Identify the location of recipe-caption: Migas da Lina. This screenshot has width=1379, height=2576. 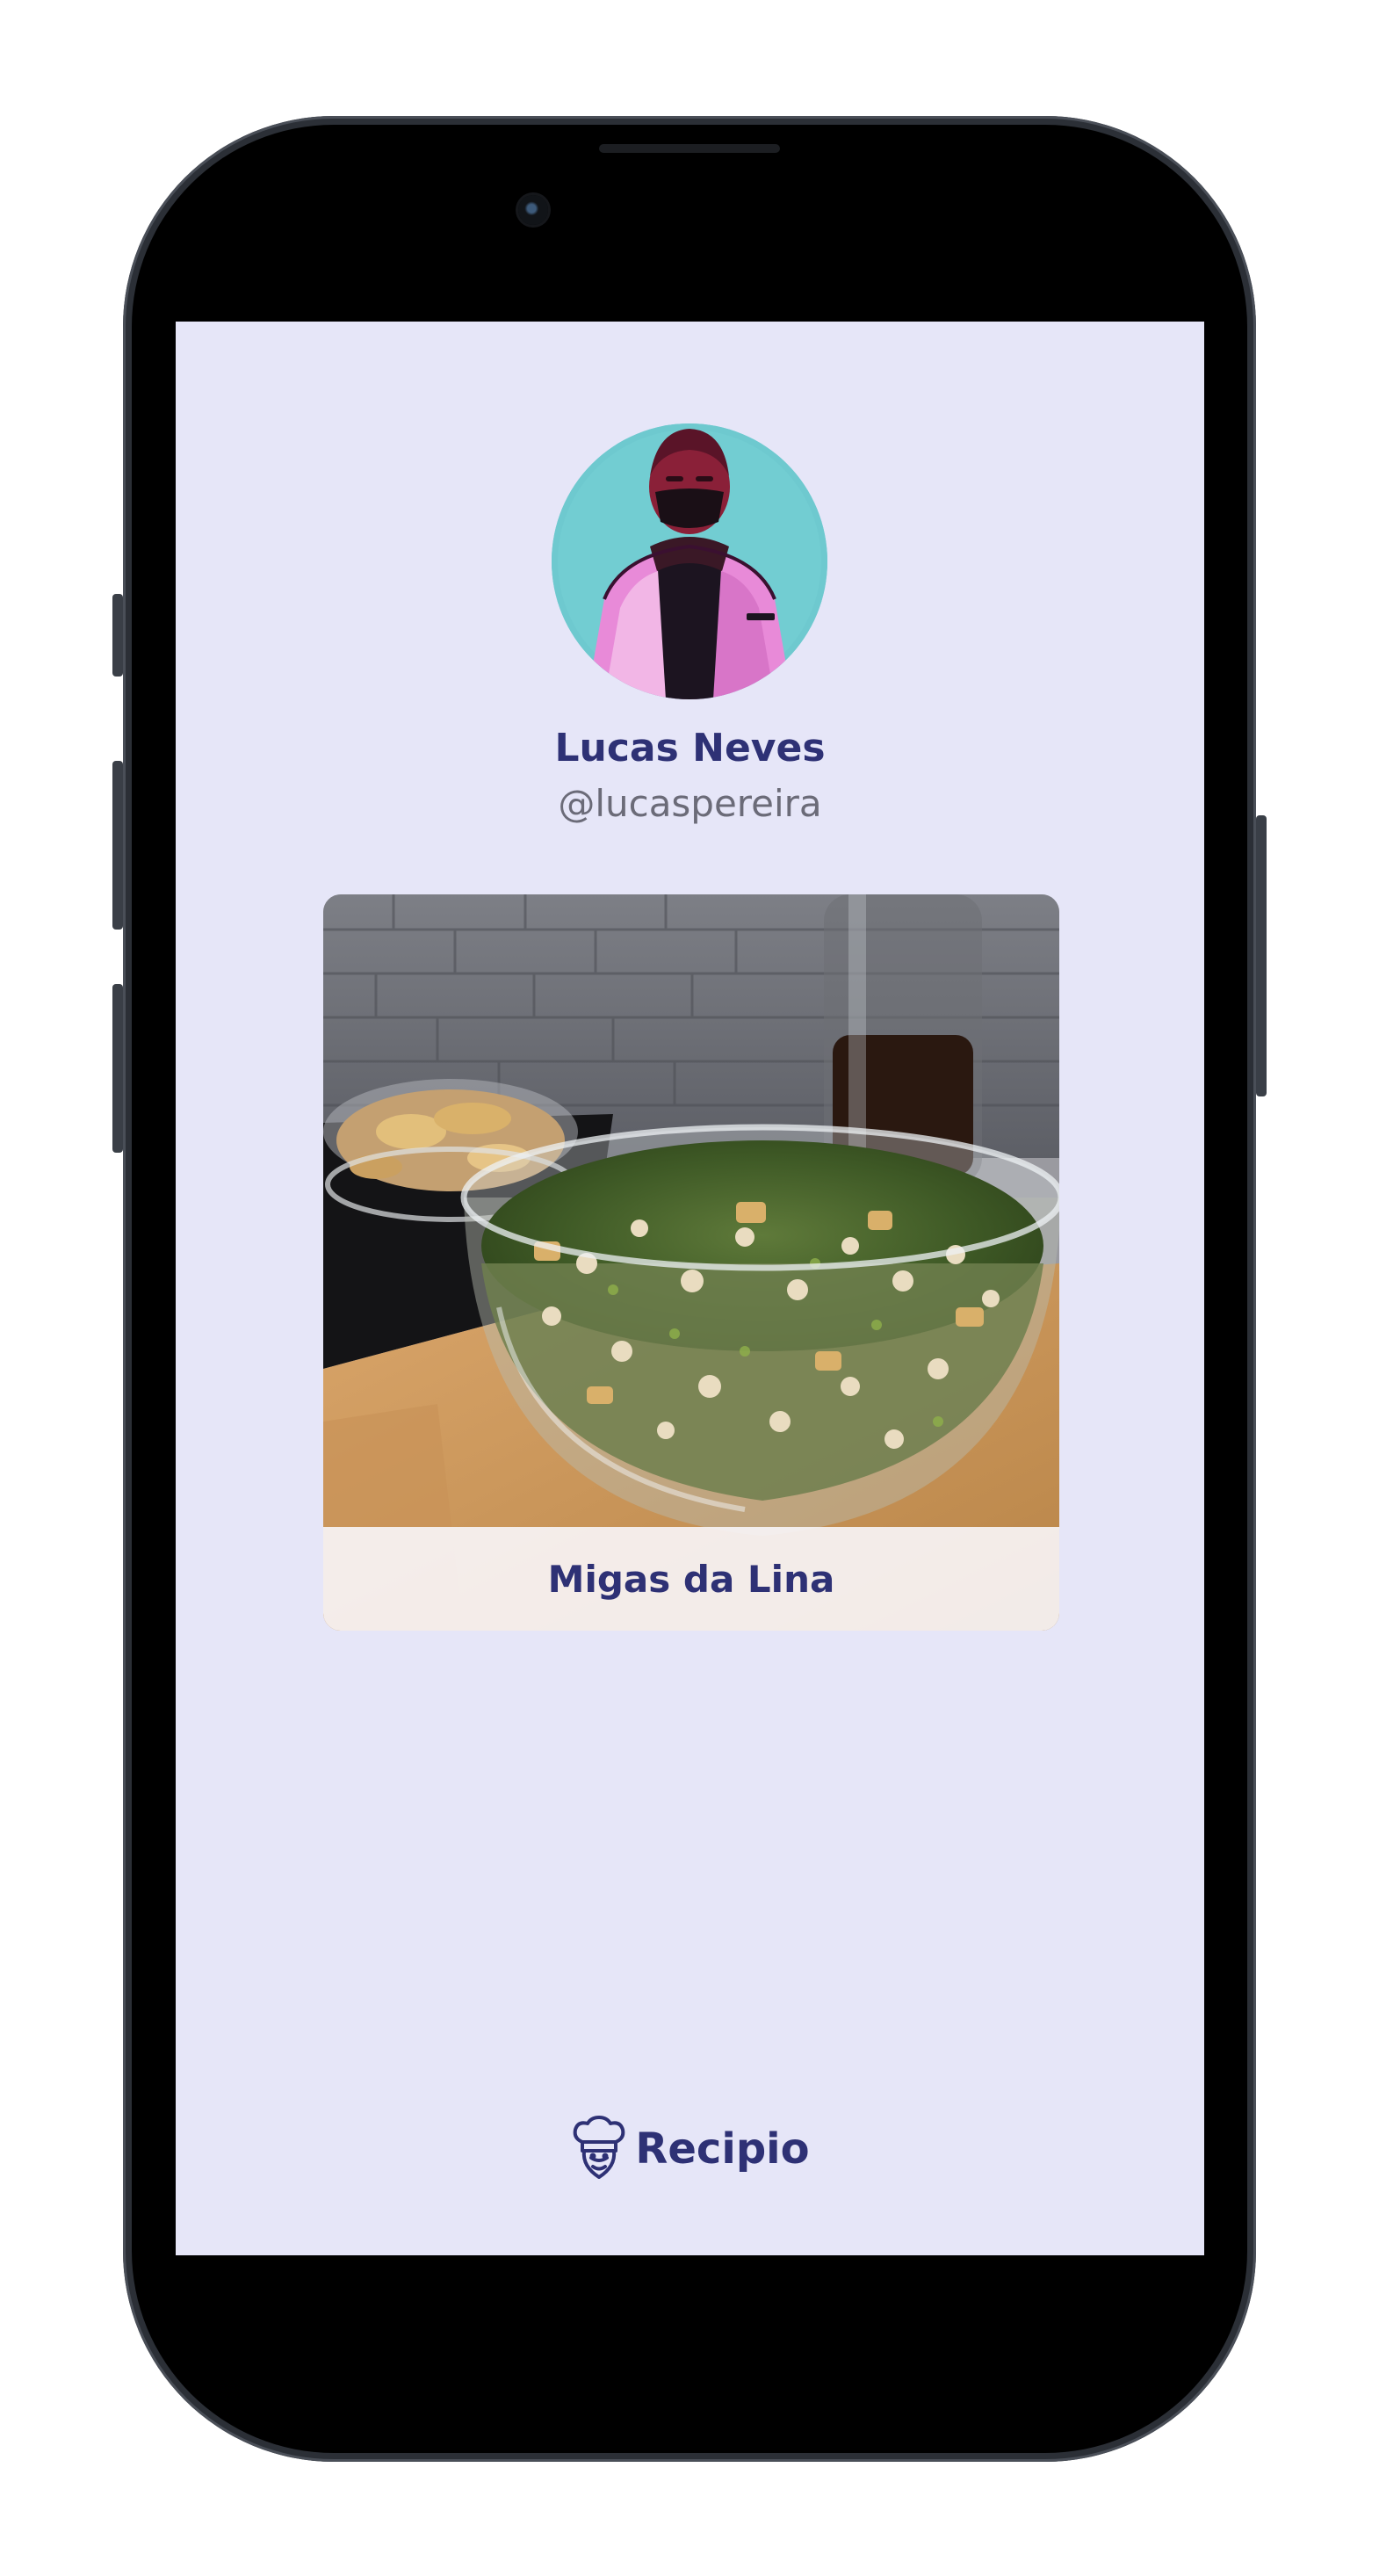
(691, 1579).